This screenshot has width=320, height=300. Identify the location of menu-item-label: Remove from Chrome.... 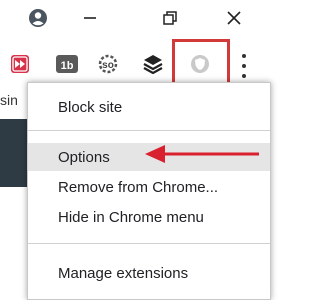
(138, 187).